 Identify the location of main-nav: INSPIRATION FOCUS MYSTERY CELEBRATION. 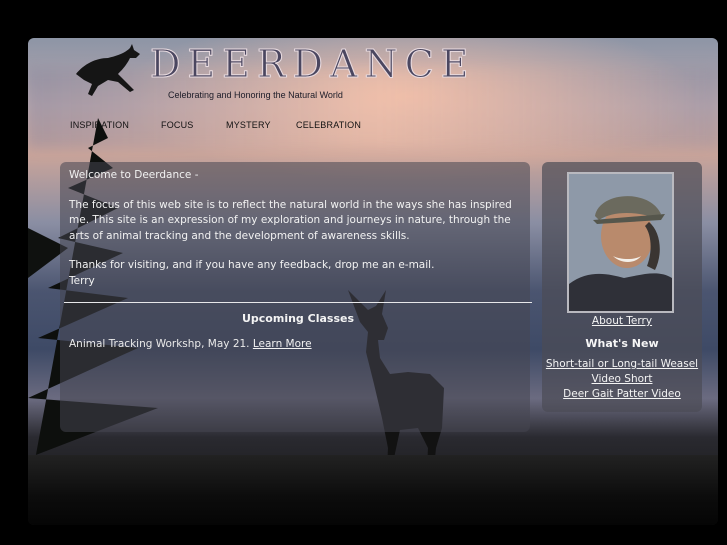
(363, 127).